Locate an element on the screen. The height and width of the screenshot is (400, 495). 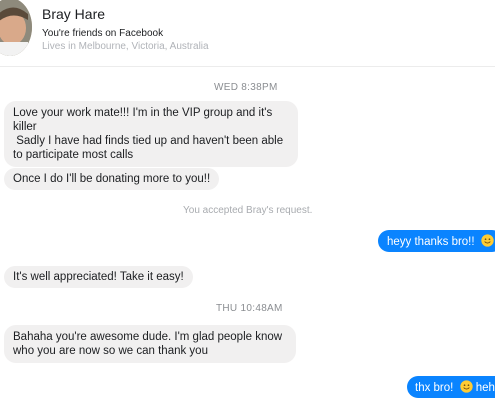
outgoing-message-1: heyy thanks bro!! is located at coordinates (436, 241).